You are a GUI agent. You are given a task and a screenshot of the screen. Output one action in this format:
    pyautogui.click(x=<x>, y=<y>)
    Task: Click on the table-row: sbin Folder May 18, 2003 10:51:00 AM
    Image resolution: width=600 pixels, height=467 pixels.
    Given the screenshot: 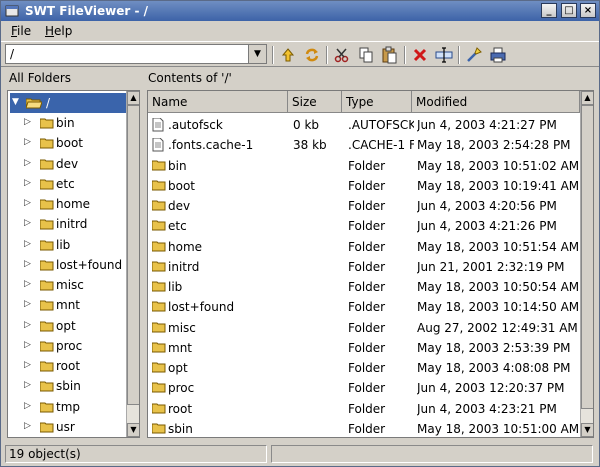 What is the action you would take?
    pyautogui.click(x=364, y=428)
    